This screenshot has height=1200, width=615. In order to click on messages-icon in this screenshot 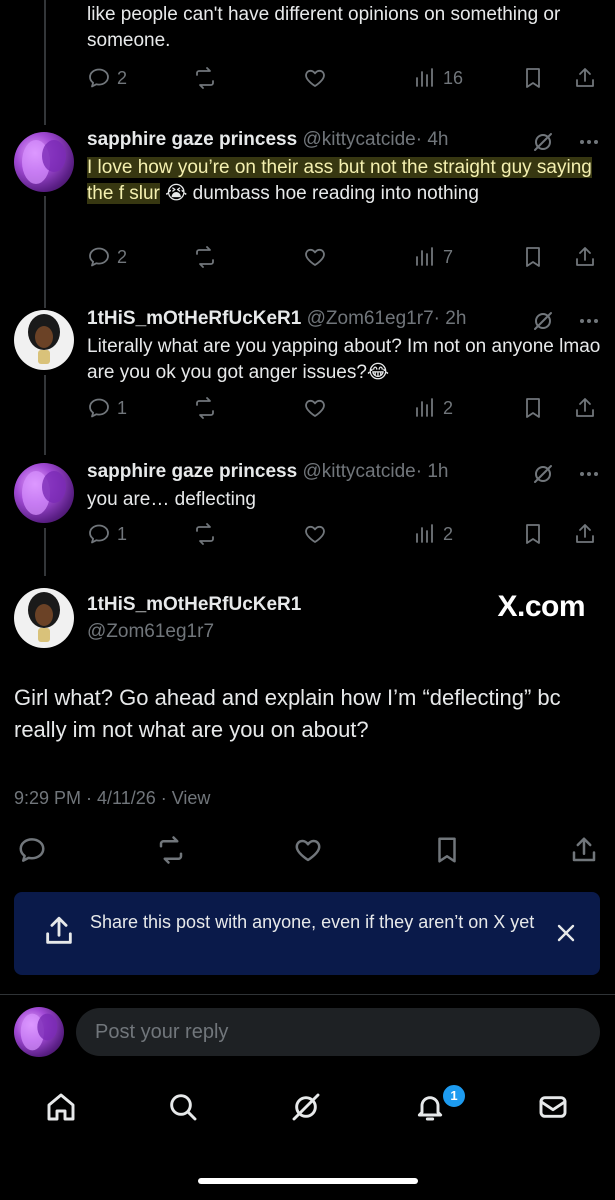, I will do `click(553, 1107)`.